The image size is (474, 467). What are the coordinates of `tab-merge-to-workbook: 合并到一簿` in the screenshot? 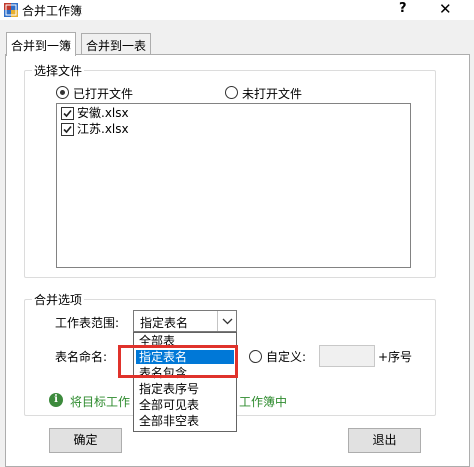 It's located at (41, 44).